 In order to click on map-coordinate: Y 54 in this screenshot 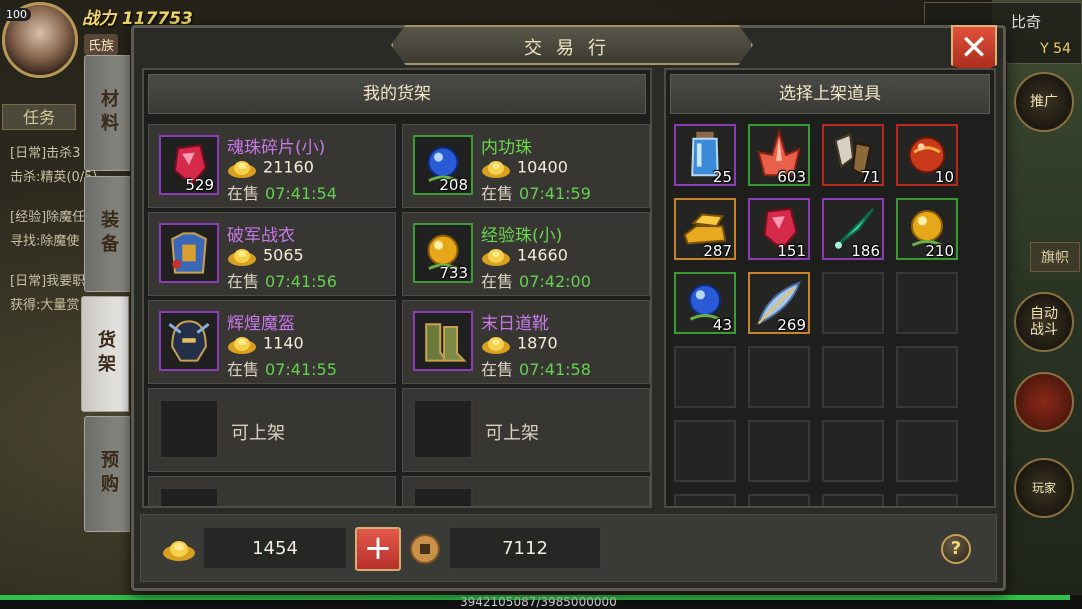, I will do `click(1055, 49)`.